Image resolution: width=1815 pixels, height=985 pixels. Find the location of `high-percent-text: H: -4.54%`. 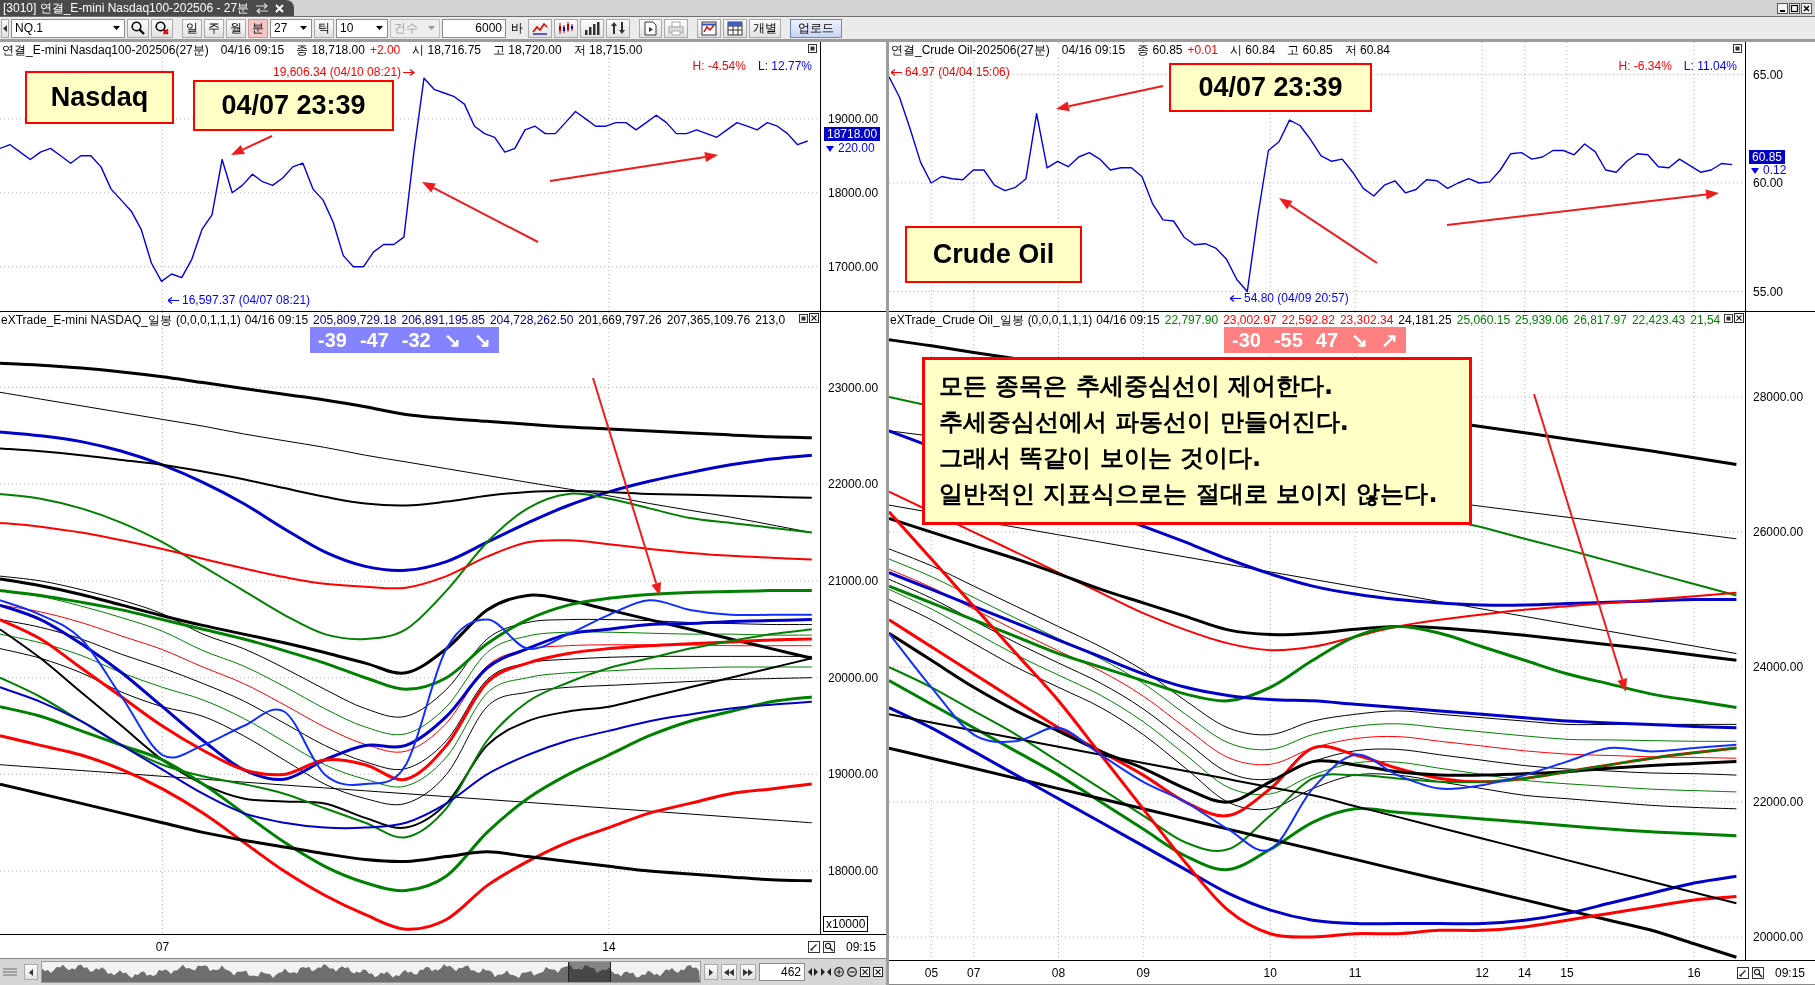

high-percent-text: H: -4.54% is located at coordinates (719, 66).